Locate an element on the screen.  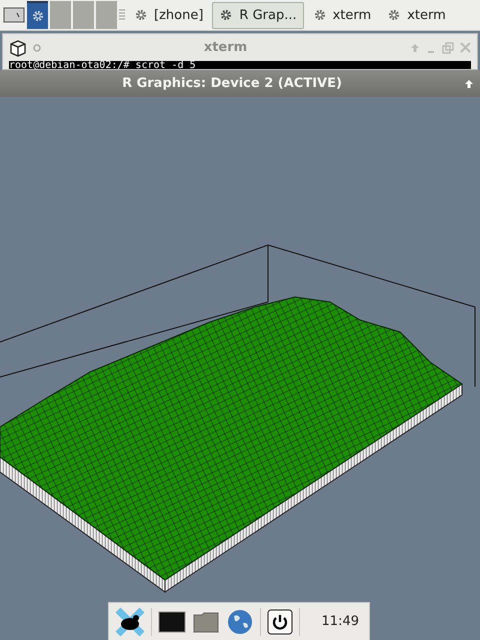
clock: 11:49 is located at coordinates (340, 621).